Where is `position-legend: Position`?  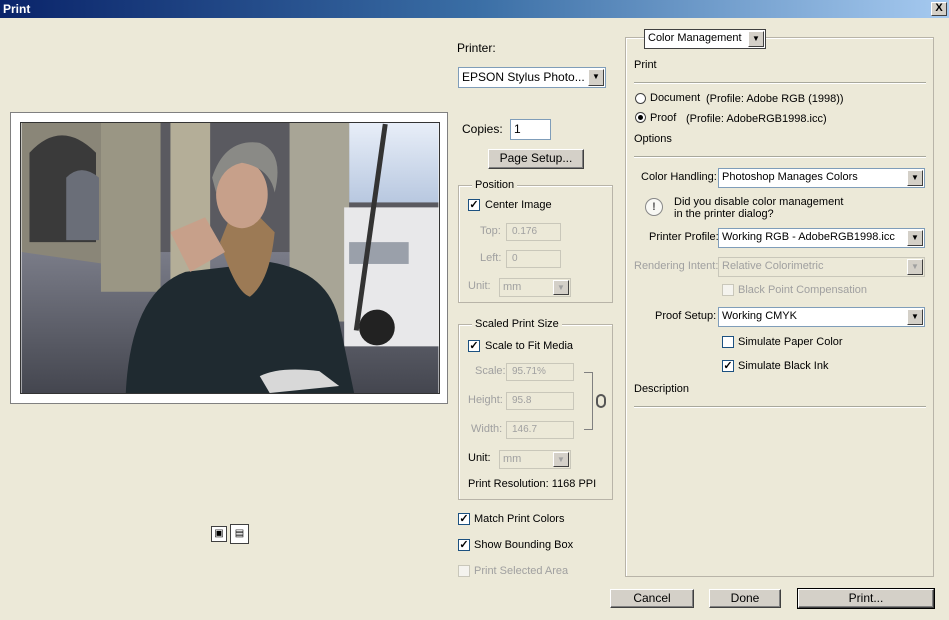 position-legend: Position is located at coordinates (495, 185).